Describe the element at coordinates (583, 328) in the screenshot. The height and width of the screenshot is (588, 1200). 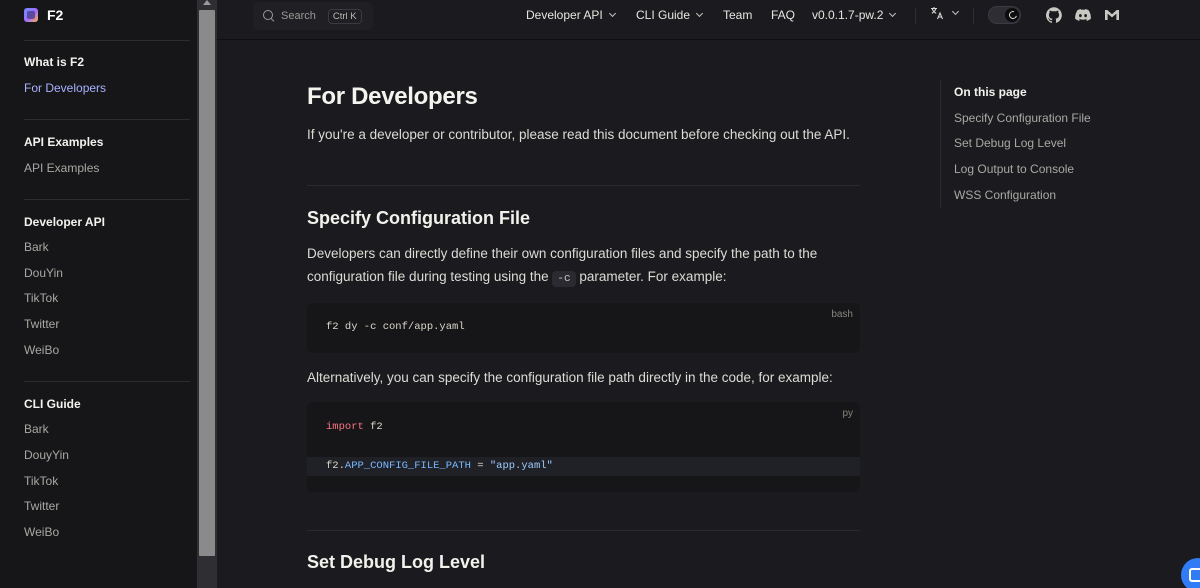
I see `code-block-bash: bash f2 dy -c conf/app.yaml` at that location.